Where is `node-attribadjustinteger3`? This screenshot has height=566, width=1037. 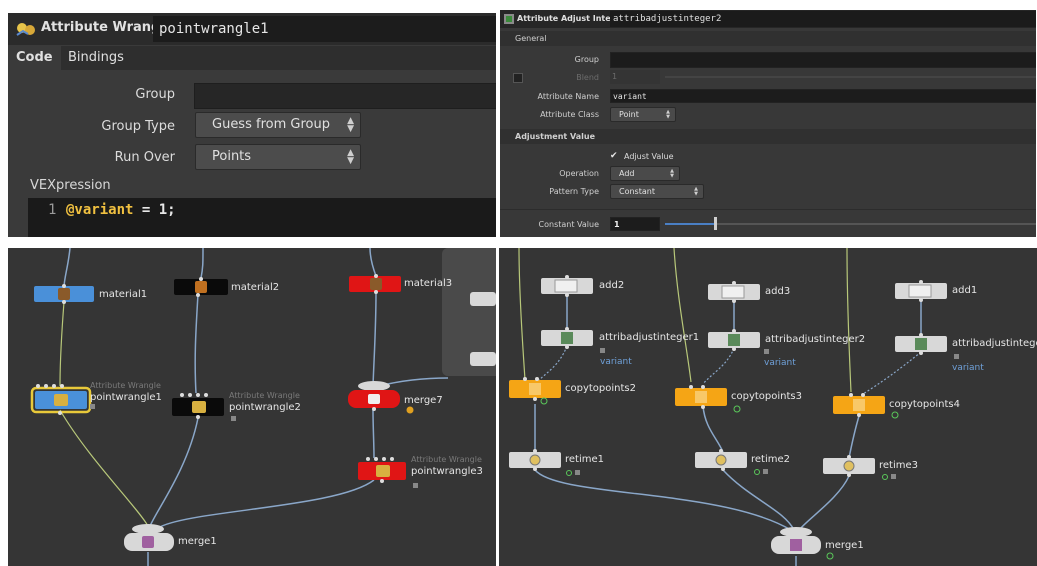
node-attribadjustinteger3 is located at coordinates (921, 344).